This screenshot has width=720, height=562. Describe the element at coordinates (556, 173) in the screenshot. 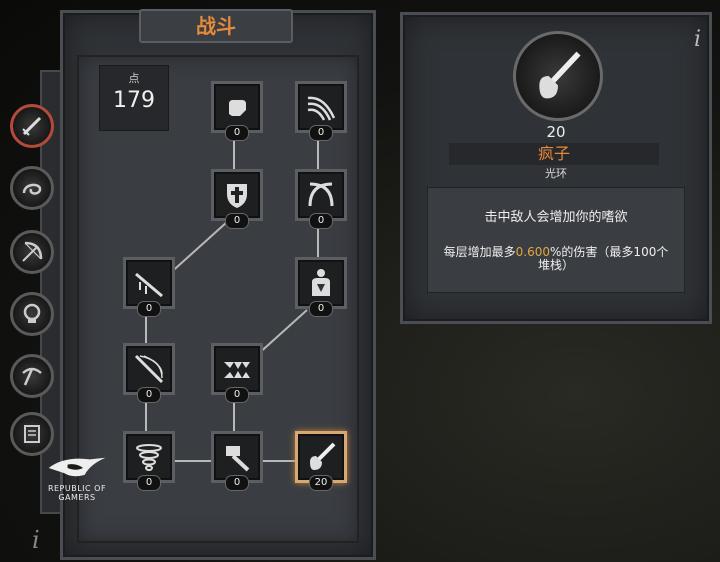

I see `skill-type: 光环` at that location.